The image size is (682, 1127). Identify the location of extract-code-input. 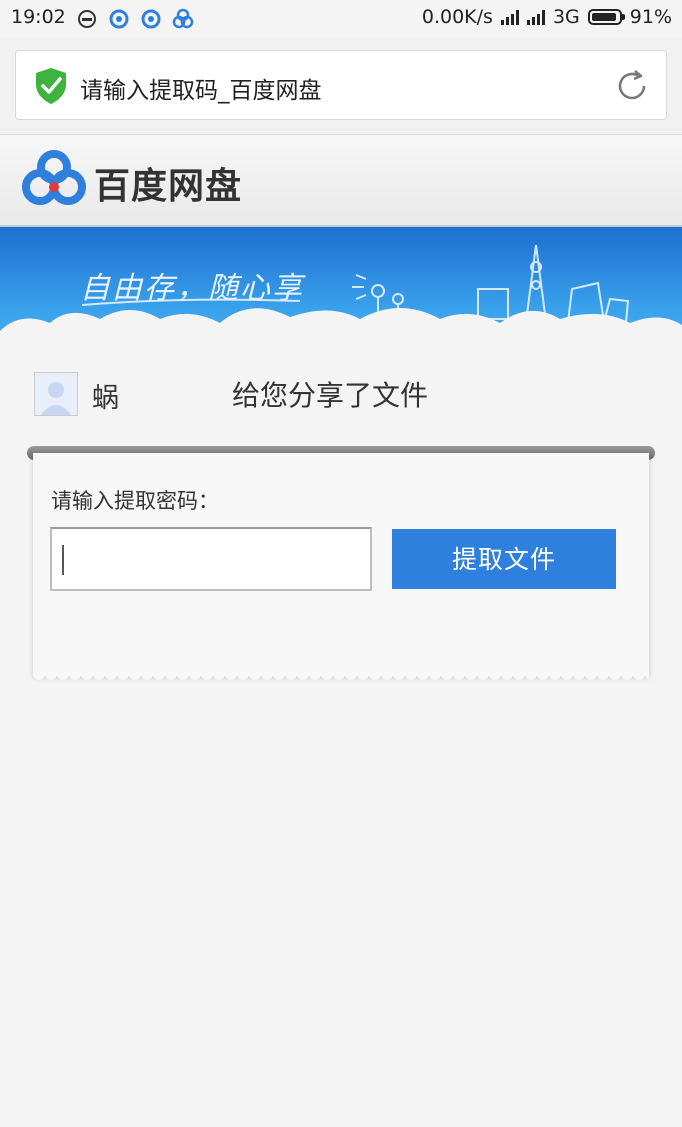
(211, 559).